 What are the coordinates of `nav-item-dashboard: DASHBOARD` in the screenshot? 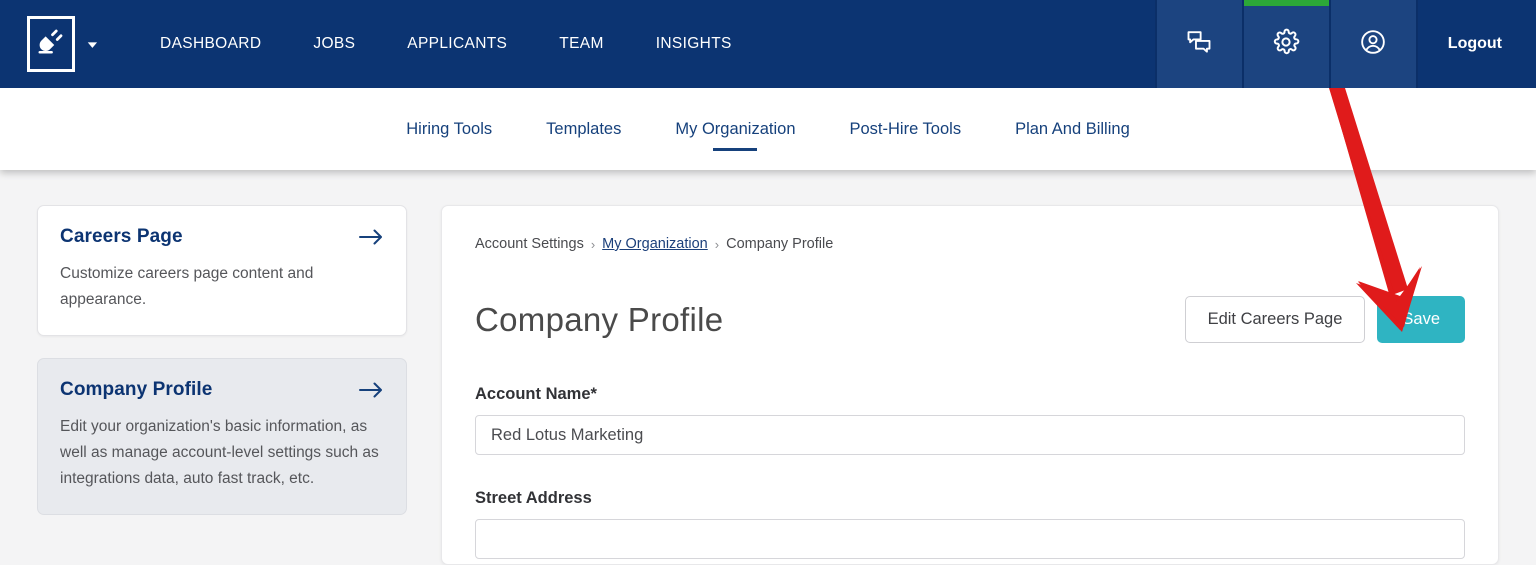 It's located at (210, 44).